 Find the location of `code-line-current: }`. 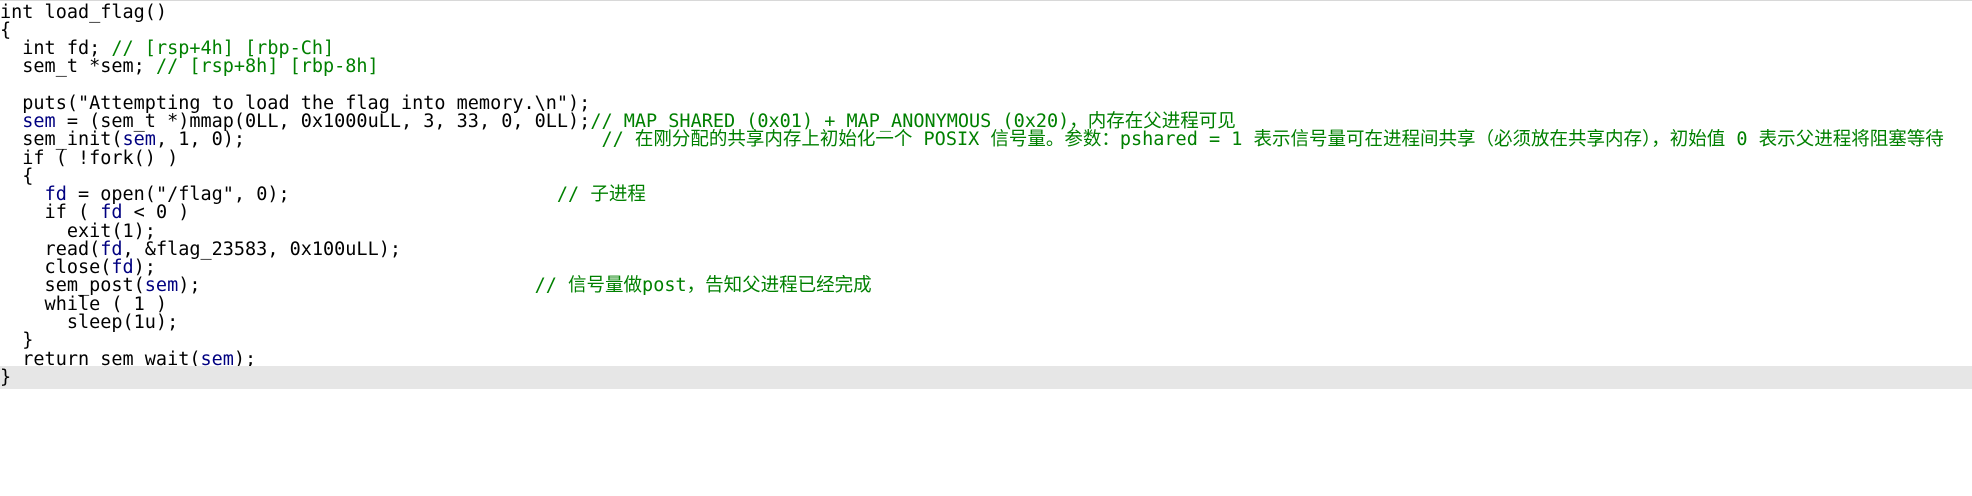

code-line-current: } is located at coordinates (986, 377).